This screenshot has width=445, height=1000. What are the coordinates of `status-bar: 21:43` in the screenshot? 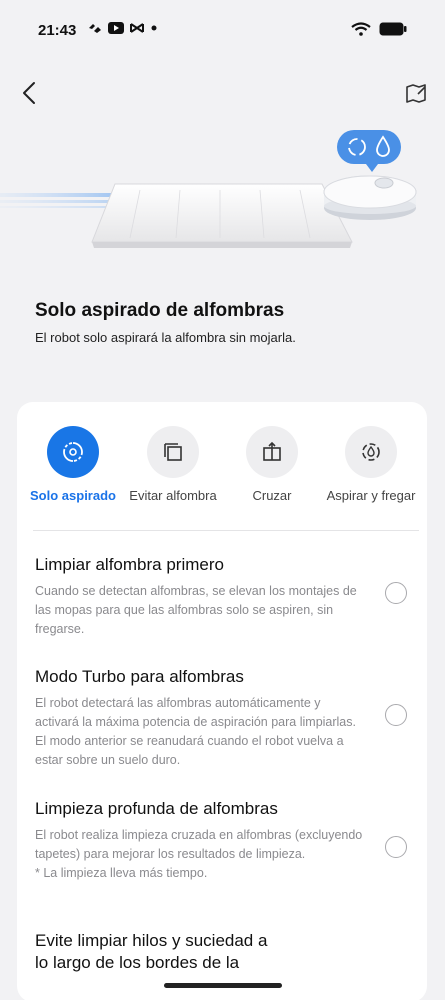 It's located at (222, 30).